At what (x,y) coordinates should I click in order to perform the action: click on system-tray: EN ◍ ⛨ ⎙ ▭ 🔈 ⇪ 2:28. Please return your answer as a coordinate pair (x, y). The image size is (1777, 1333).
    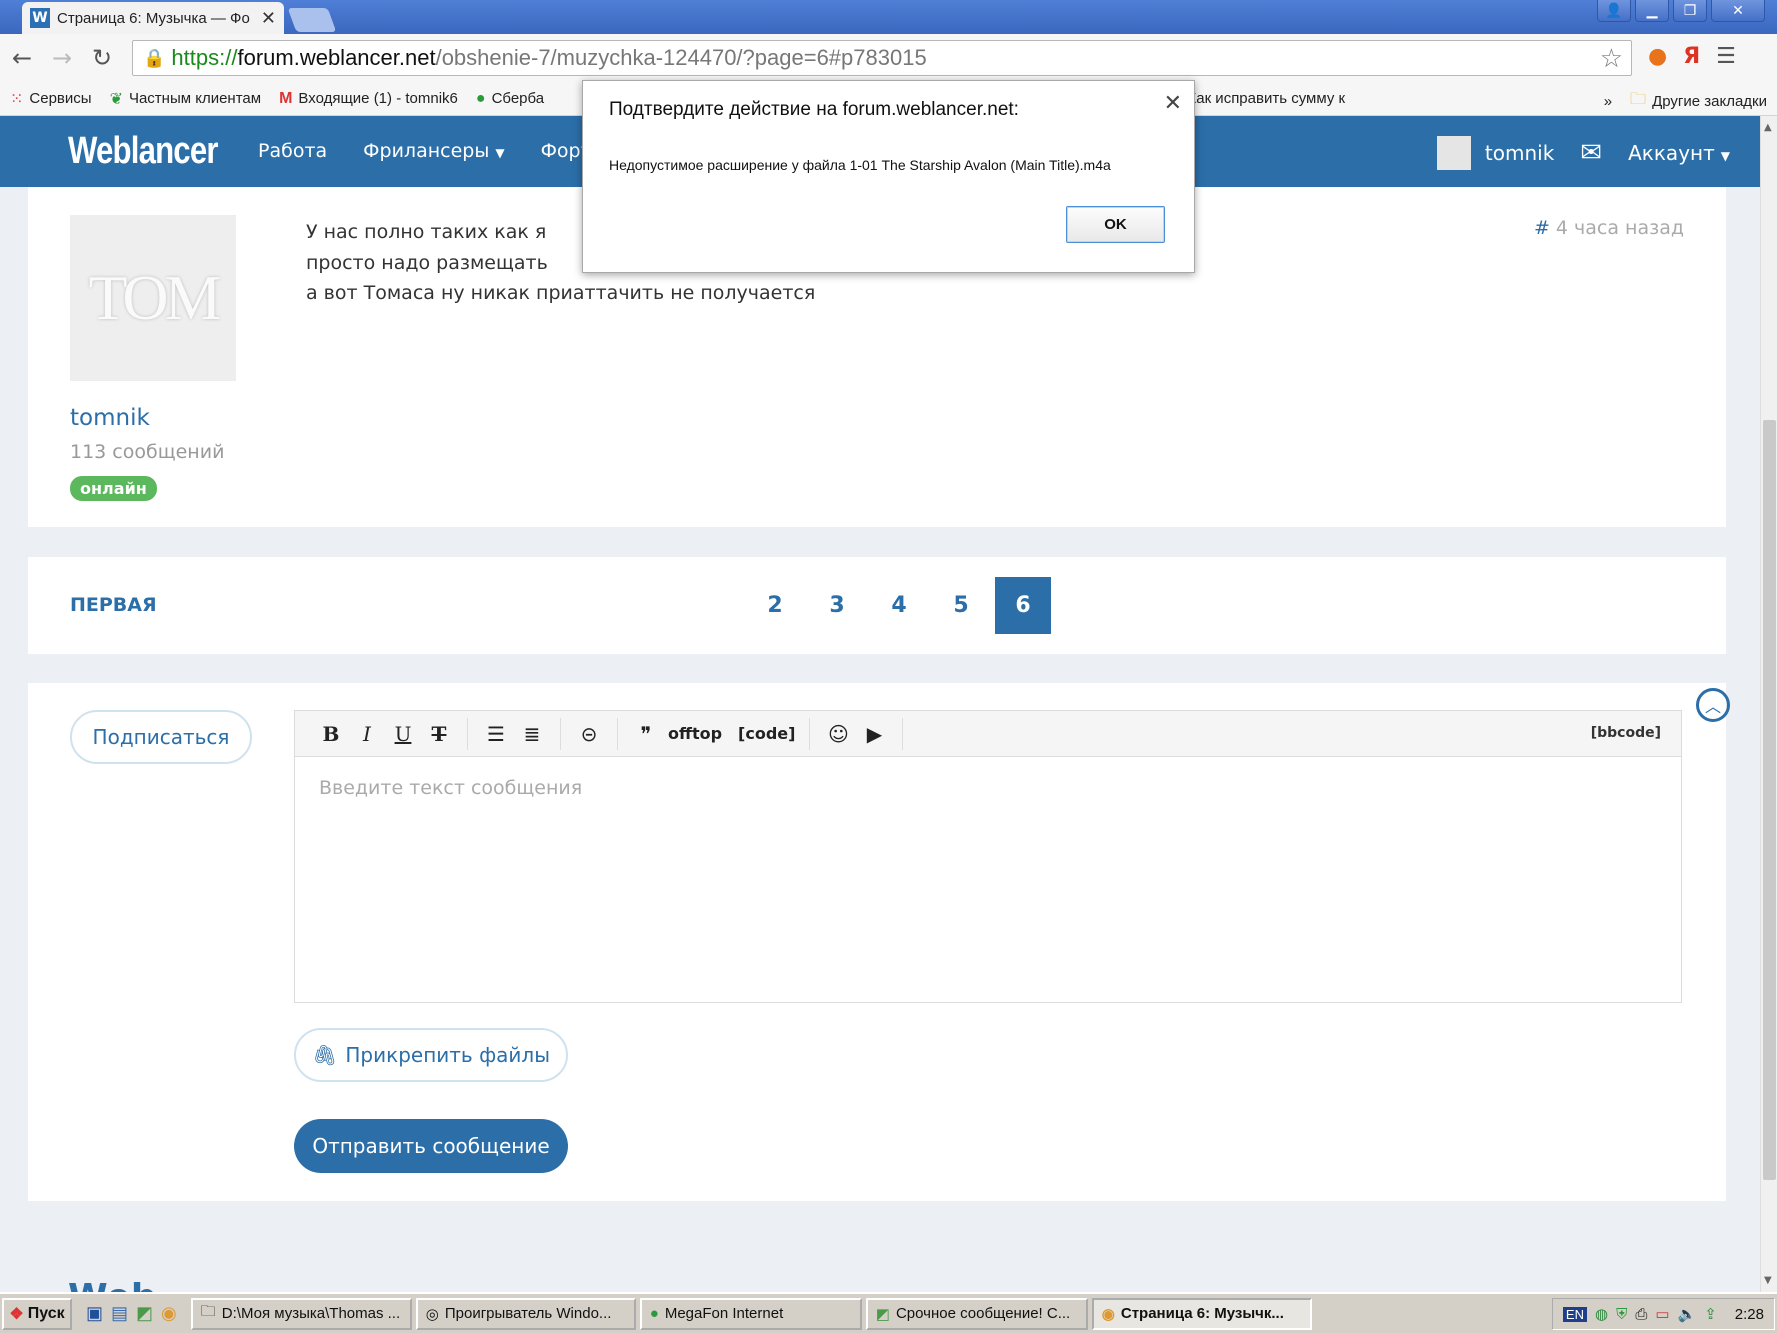
    Looking at the image, I should click on (1663, 1314).